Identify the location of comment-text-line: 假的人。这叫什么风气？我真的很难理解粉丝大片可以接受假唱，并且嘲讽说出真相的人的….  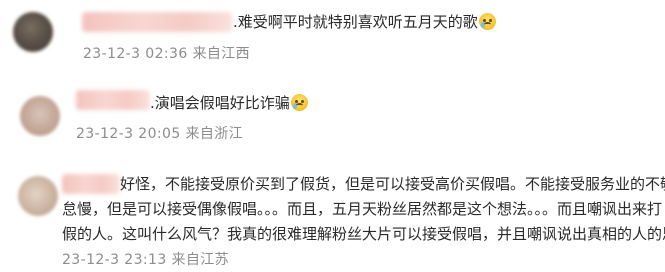
(363, 234).